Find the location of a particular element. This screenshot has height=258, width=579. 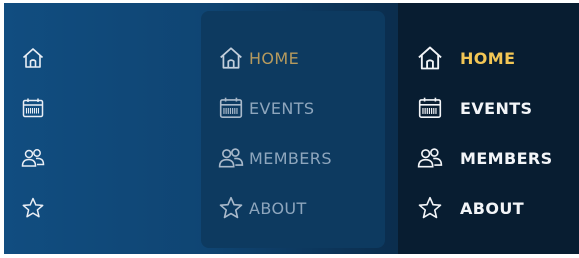

collapsed-nav-item-members is located at coordinates (33, 158).